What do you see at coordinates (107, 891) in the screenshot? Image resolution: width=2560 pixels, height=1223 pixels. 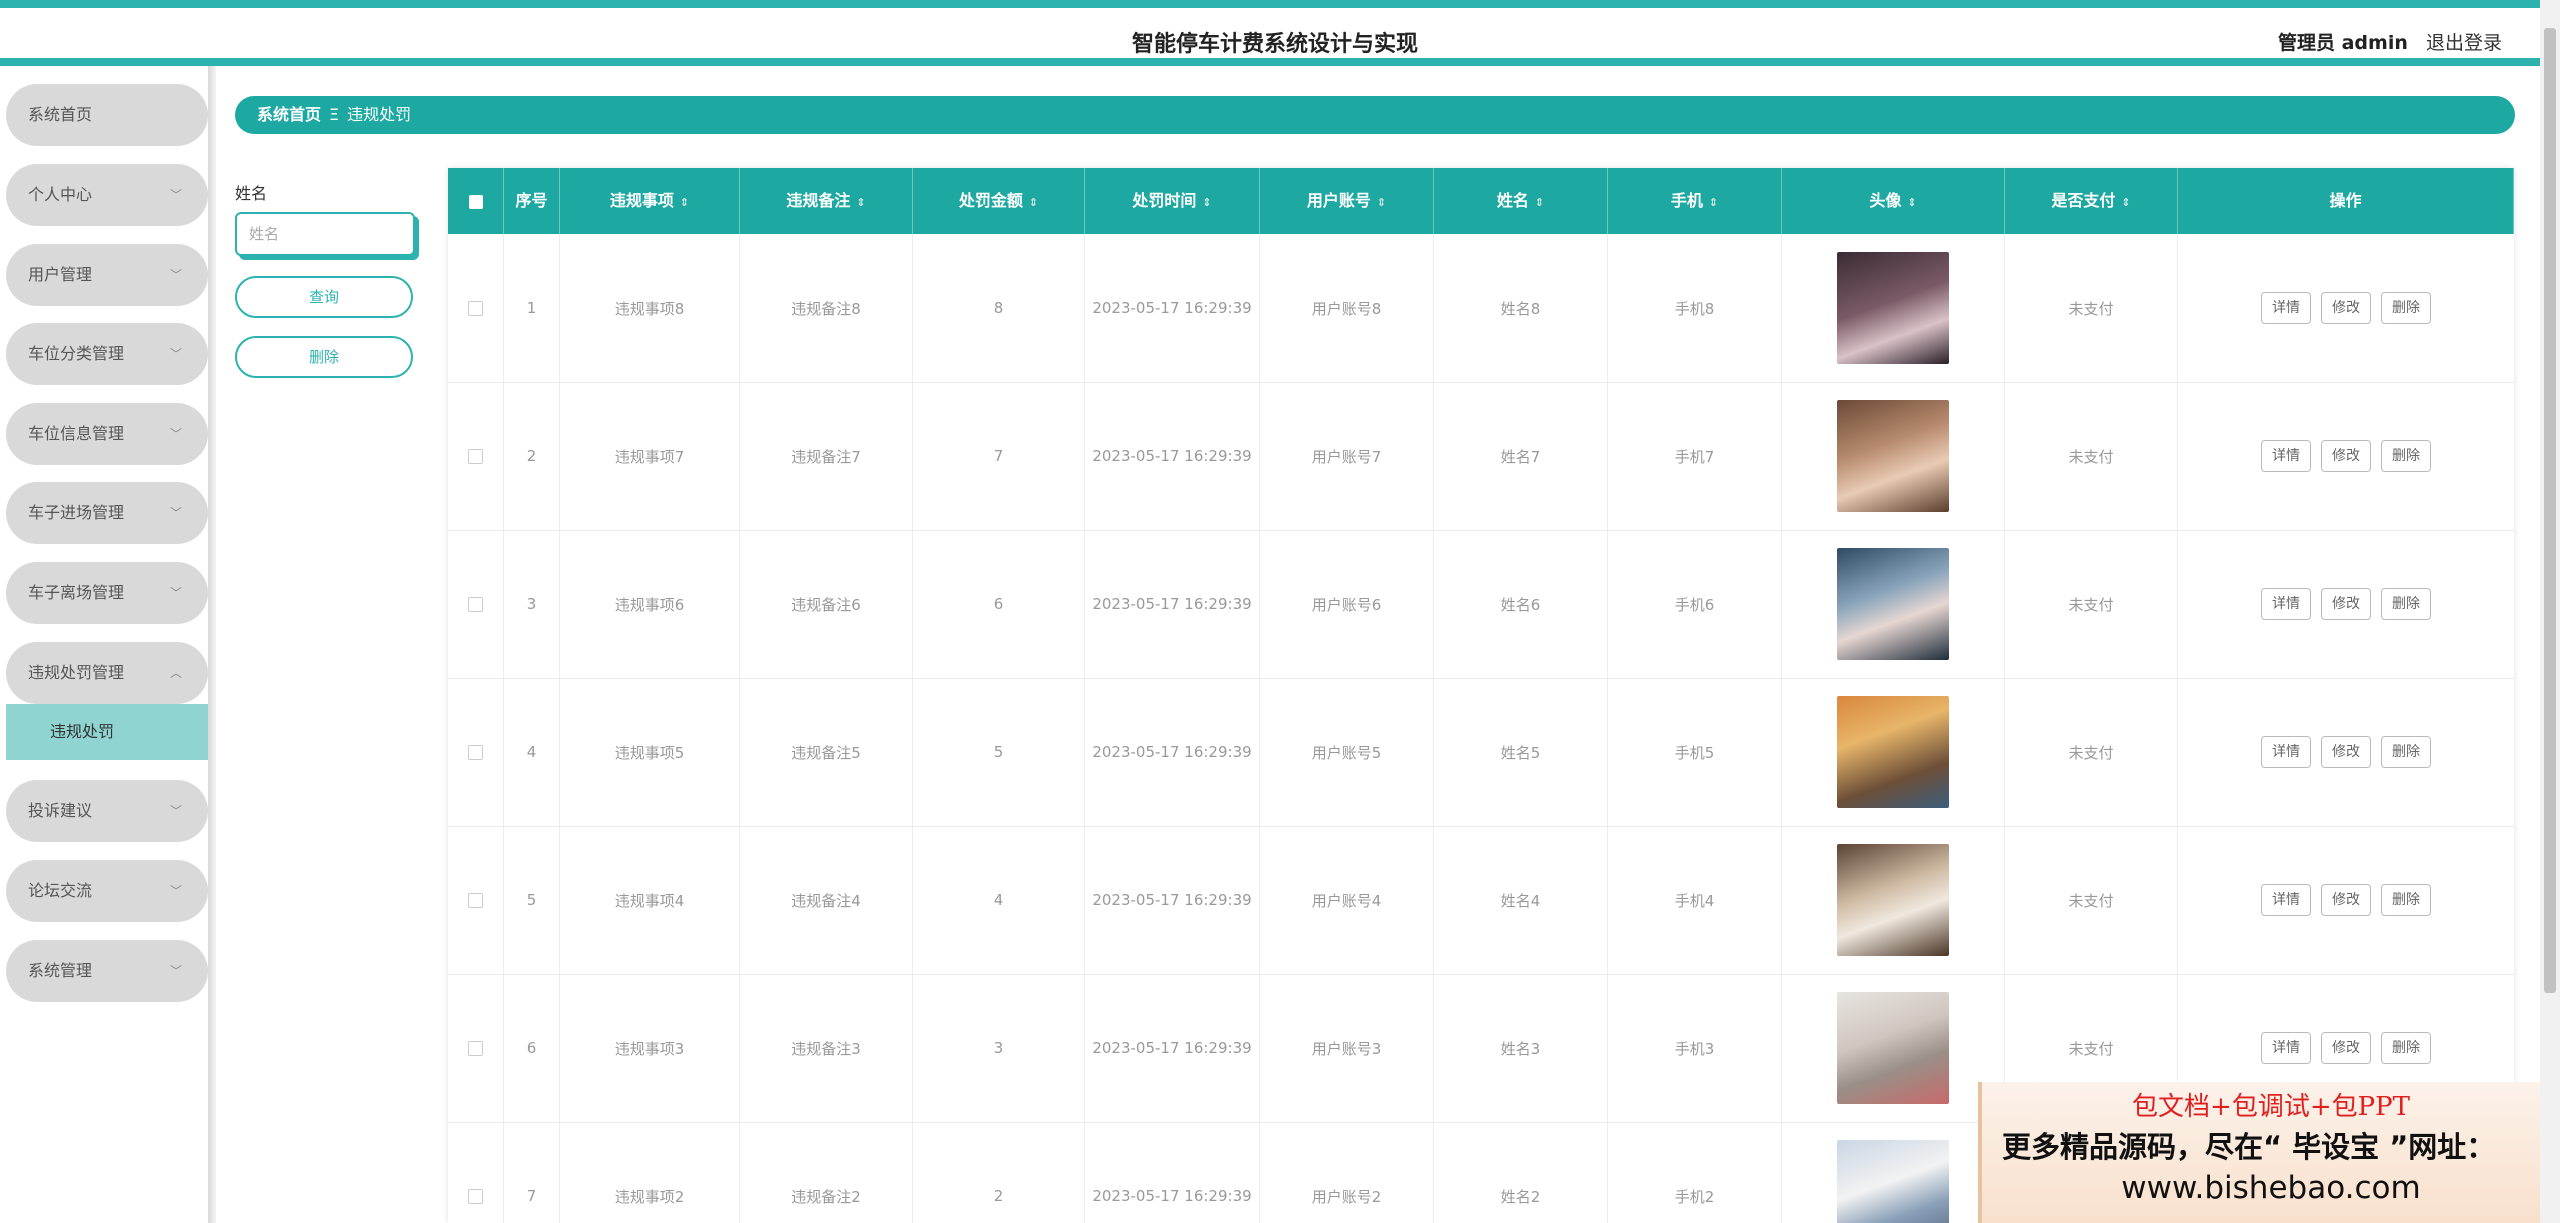 I see `sidebar-item: 论坛交流 ﹀` at bounding box center [107, 891].